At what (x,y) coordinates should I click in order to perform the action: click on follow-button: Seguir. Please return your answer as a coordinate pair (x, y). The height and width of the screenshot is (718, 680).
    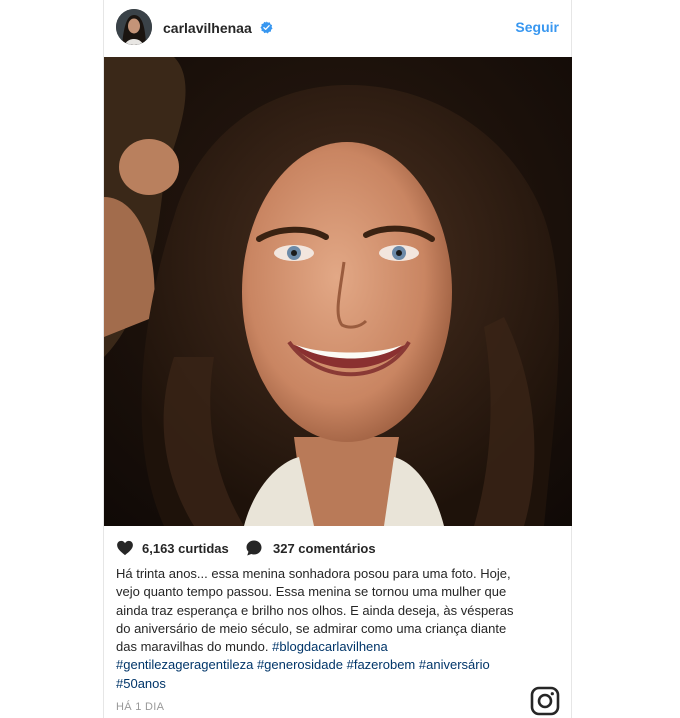
    Looking at the image, I should click on (537, 27).